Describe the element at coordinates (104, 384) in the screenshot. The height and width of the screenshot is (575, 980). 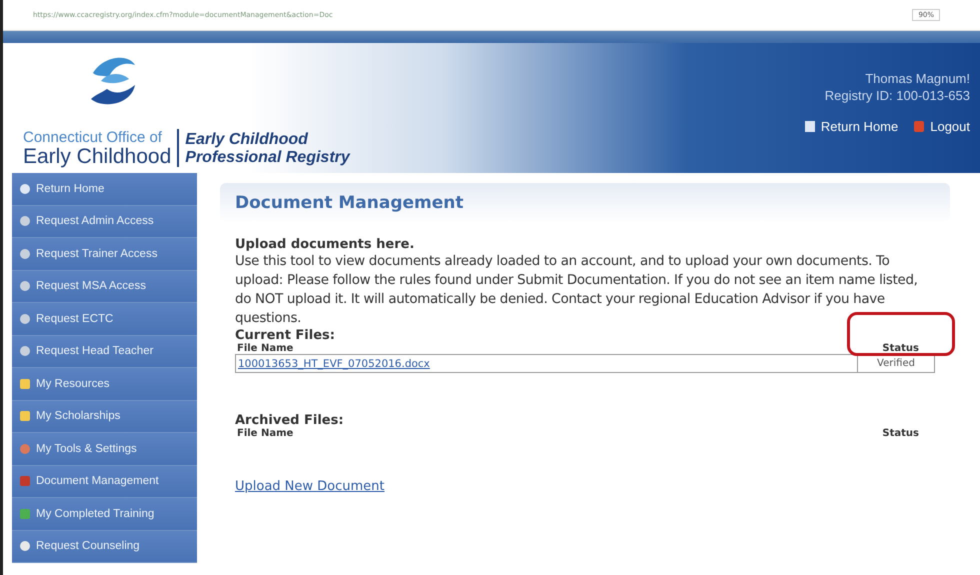
I see `sidebar-item: My Resources` at that location.